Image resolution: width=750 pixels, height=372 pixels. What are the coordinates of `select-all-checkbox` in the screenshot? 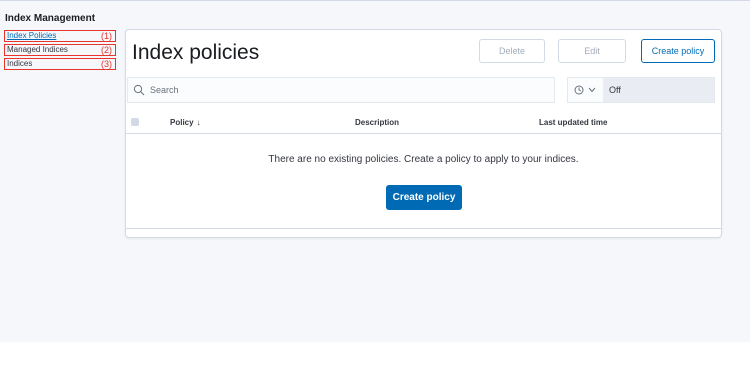 It's located at (135, 122).